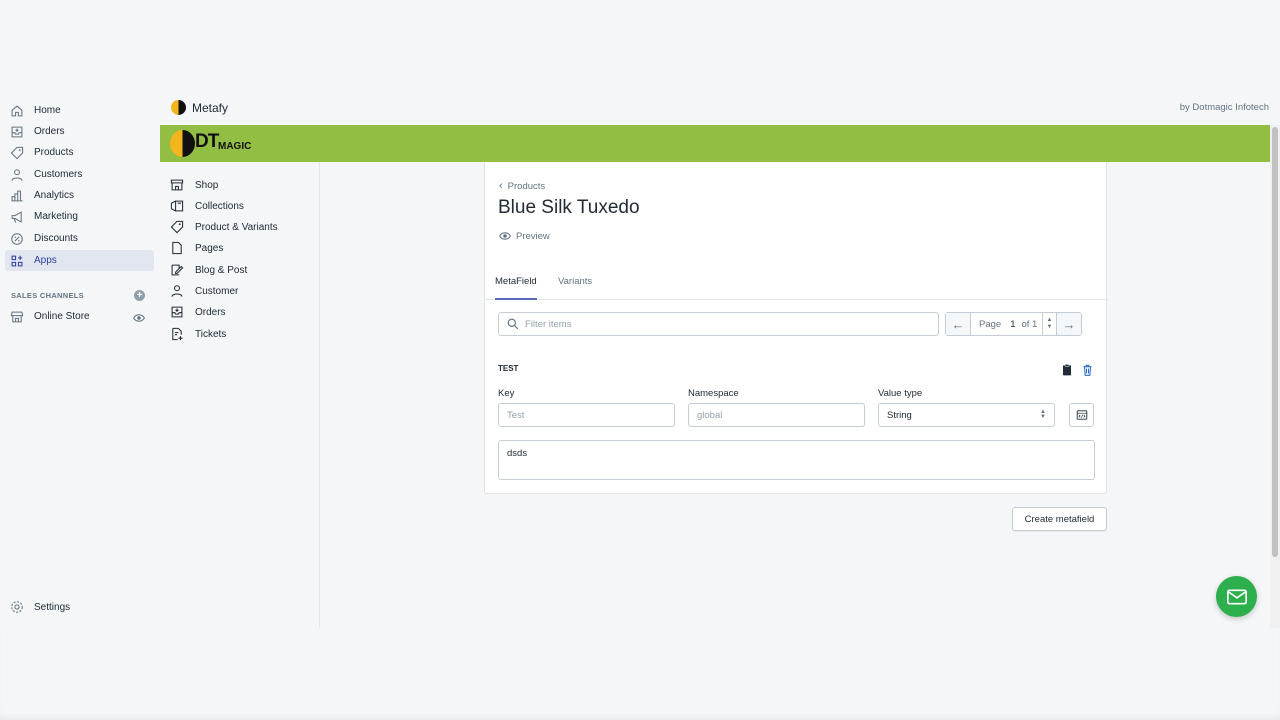 This screenshot has height=720, width=1280. Describe the element at coordinates (17, 607) in the screenshot. I see `gear-icon` at that location.